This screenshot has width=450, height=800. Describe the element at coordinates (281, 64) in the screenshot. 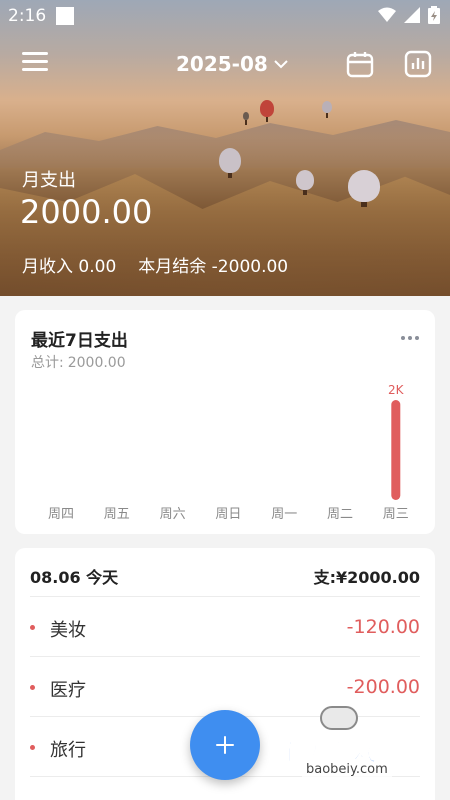

I see `chevron-down-icon` at that location.